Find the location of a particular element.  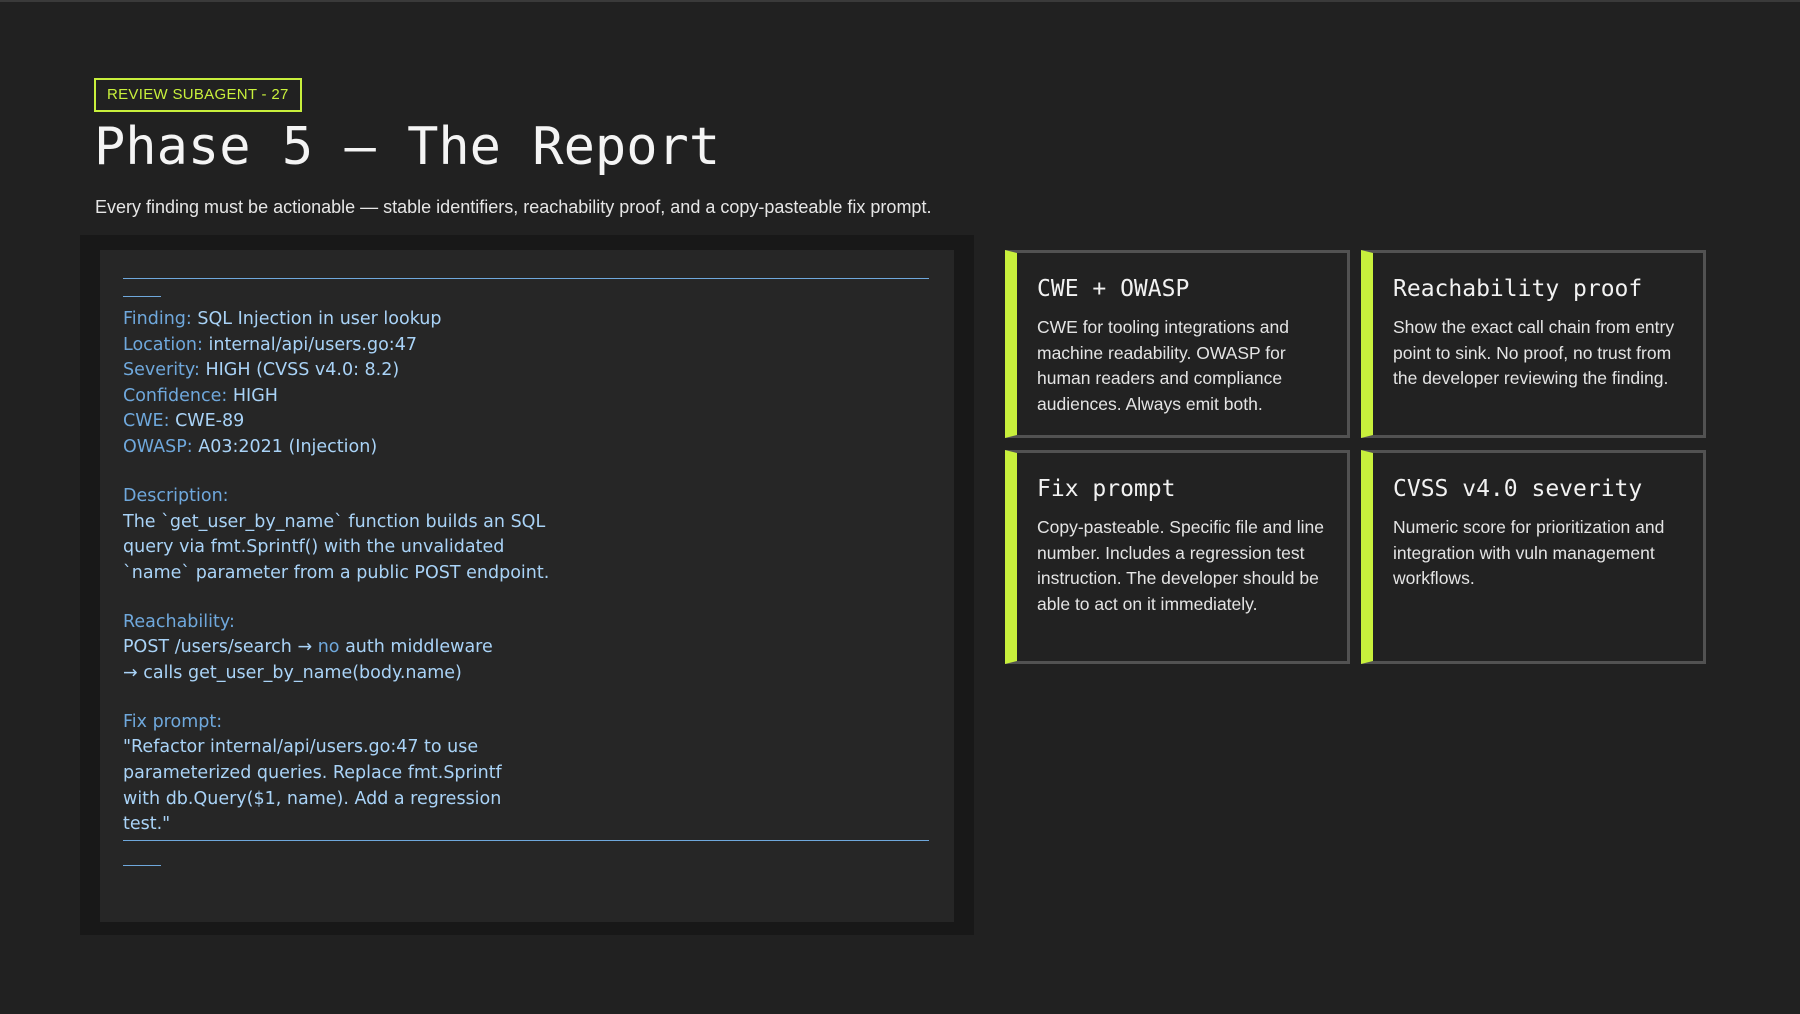

owasp-value: A03:2021 (Injection) is located at coordinates (288, 446).